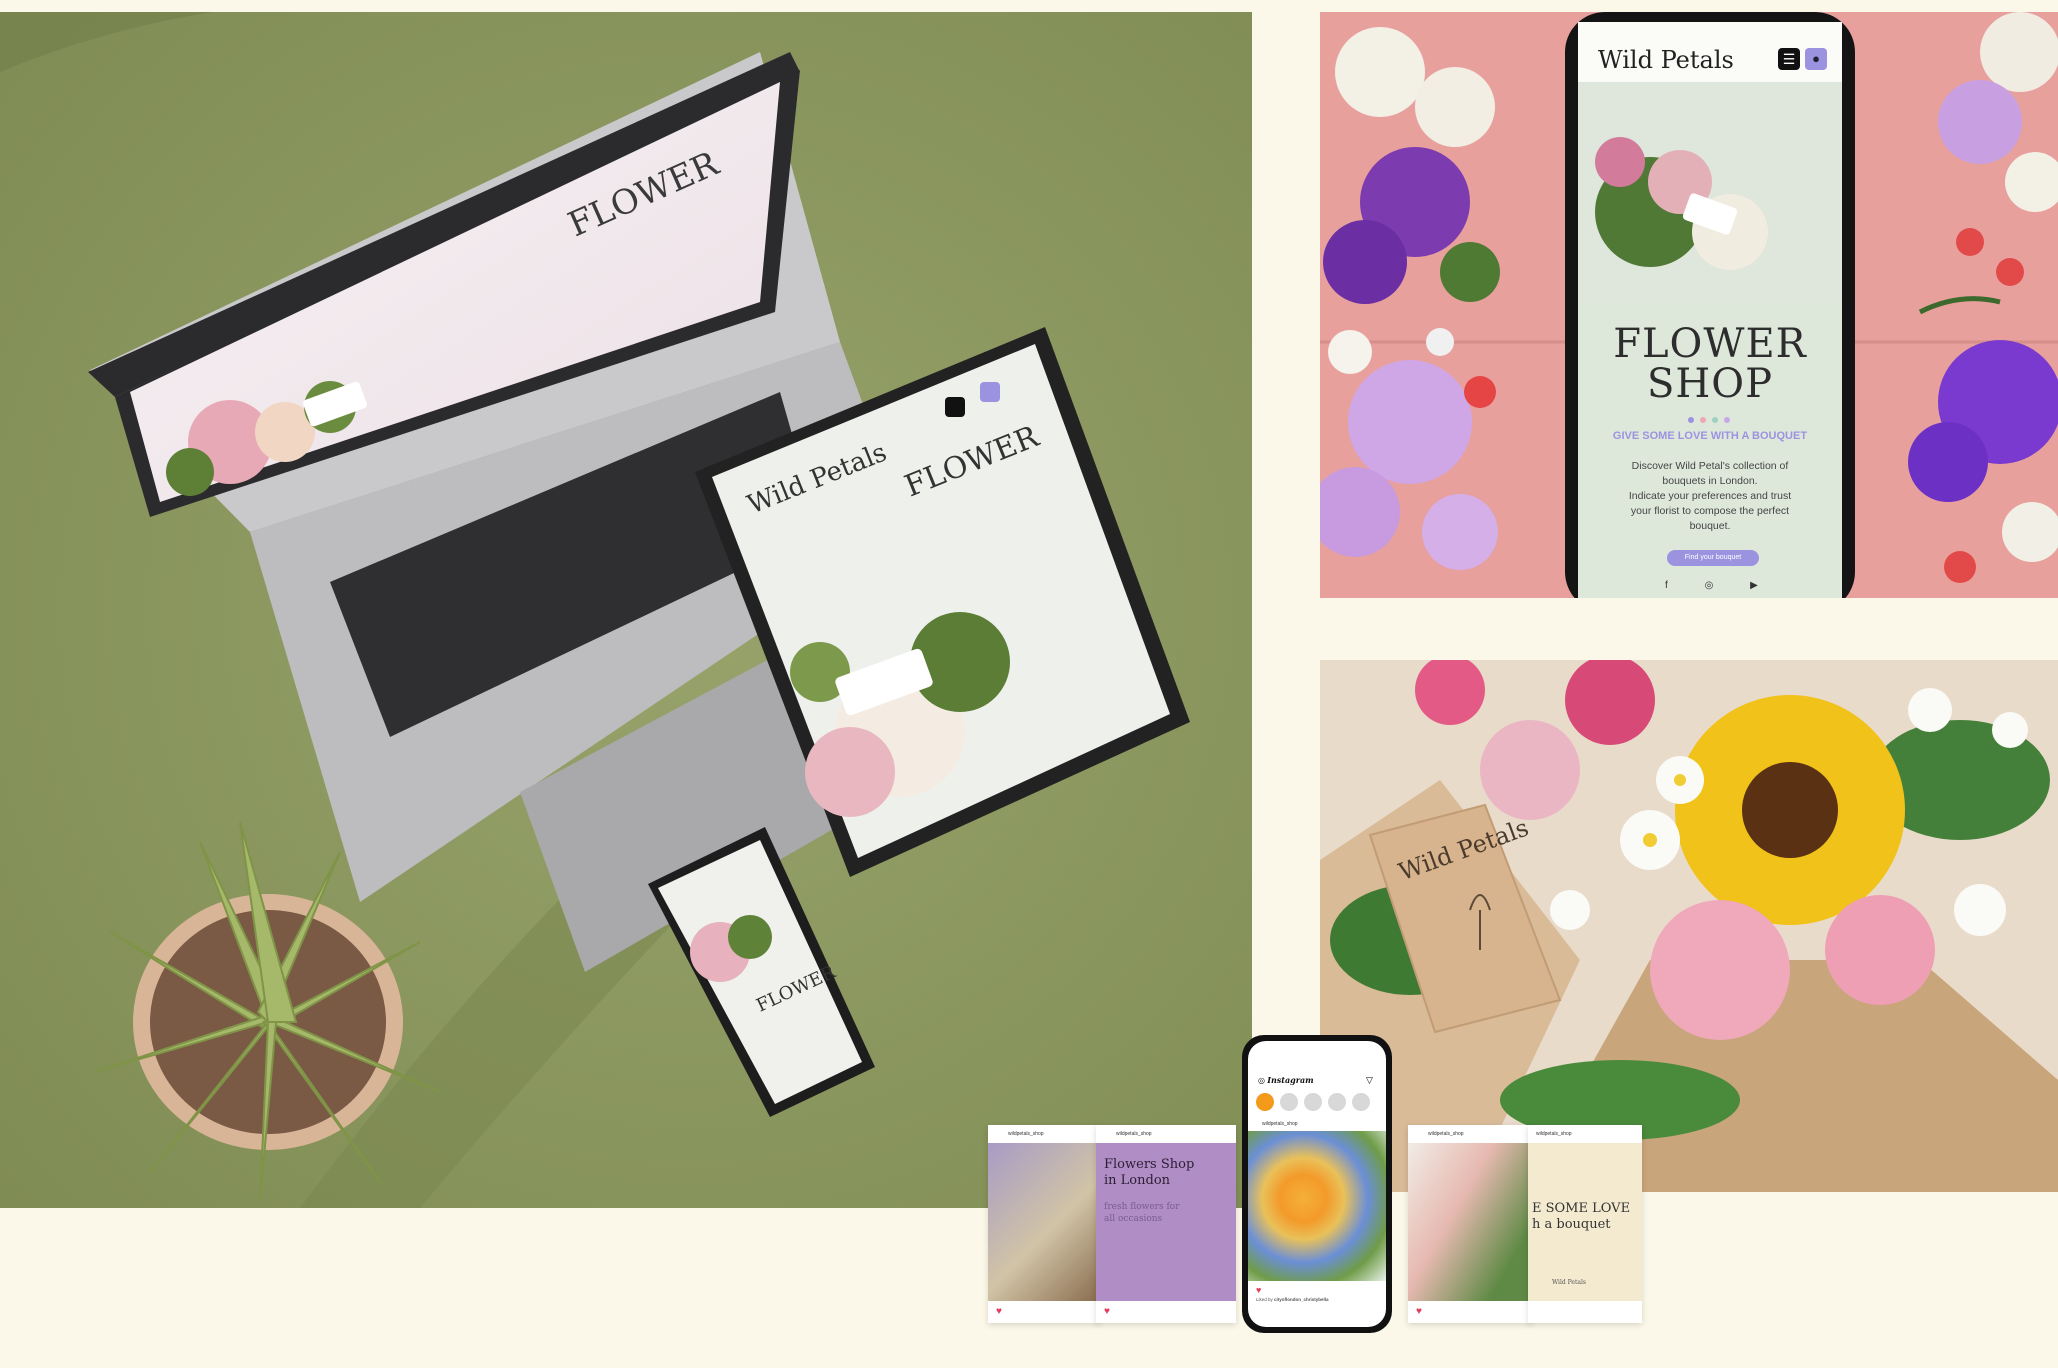 Image resolution: width=2058 pixels, height=1368 pixels. Describe the element at coordinates (1710, 481) in the screenshot. I see `hero-body-line: bouquets in London.` at that location.